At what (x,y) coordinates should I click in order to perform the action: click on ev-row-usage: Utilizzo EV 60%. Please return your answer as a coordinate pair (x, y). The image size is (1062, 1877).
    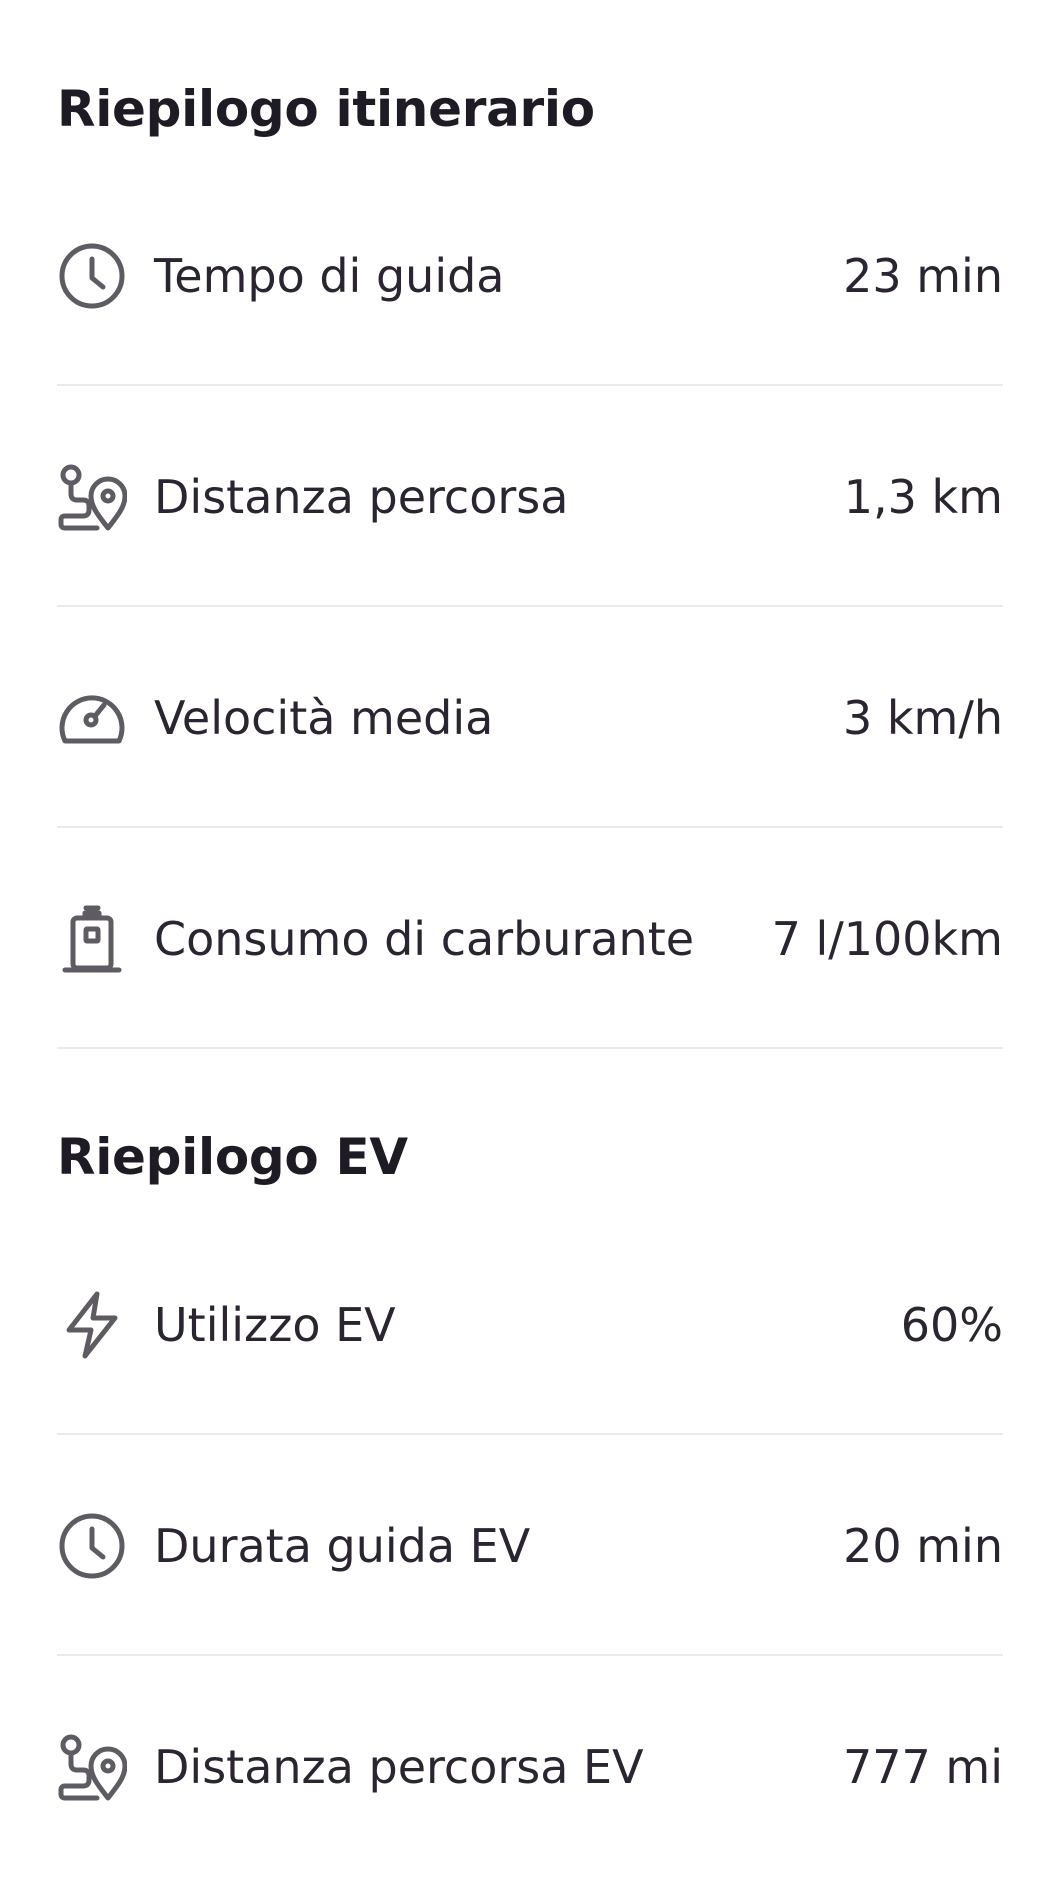
    Looking at the image, I should click on (530, 1324).